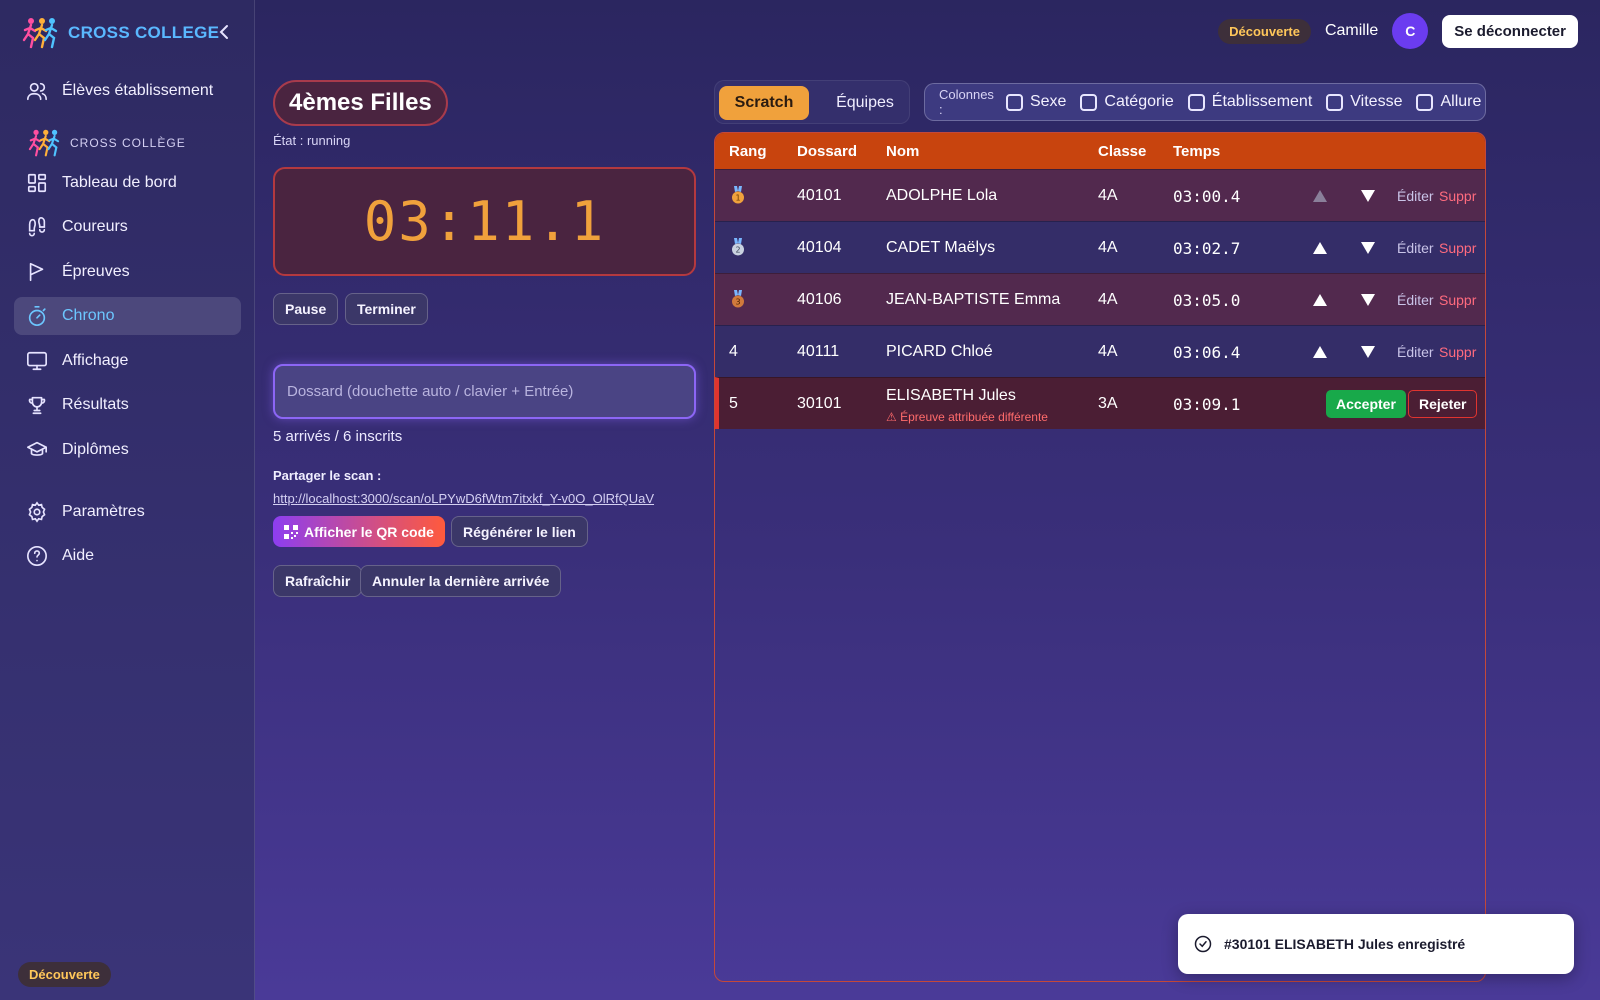  What do you see at coordinates (827, 151) in the screenshot?
I see `header-bib: Dossard` at bounding box center [827, 151].